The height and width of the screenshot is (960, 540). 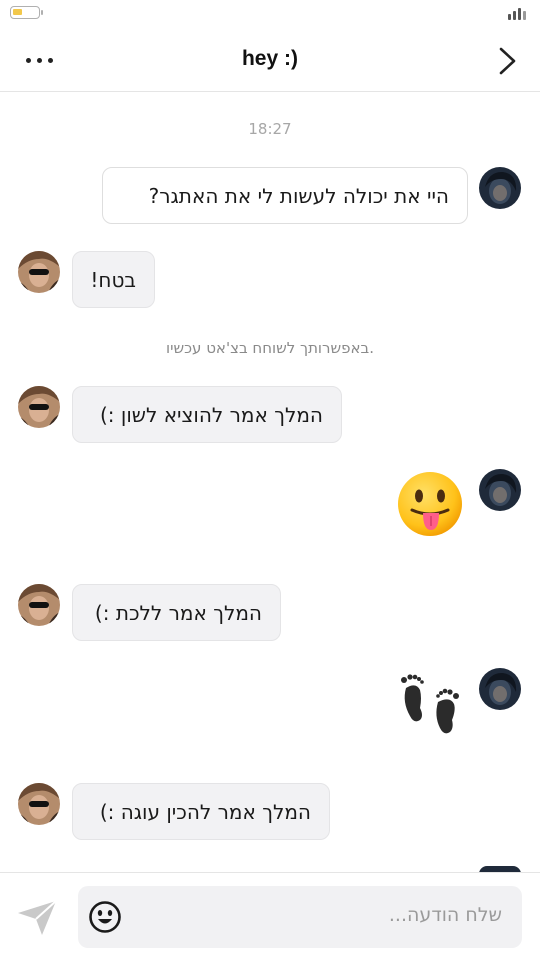 I want to click on chat-title: hey :), so click(x=269, y=58).